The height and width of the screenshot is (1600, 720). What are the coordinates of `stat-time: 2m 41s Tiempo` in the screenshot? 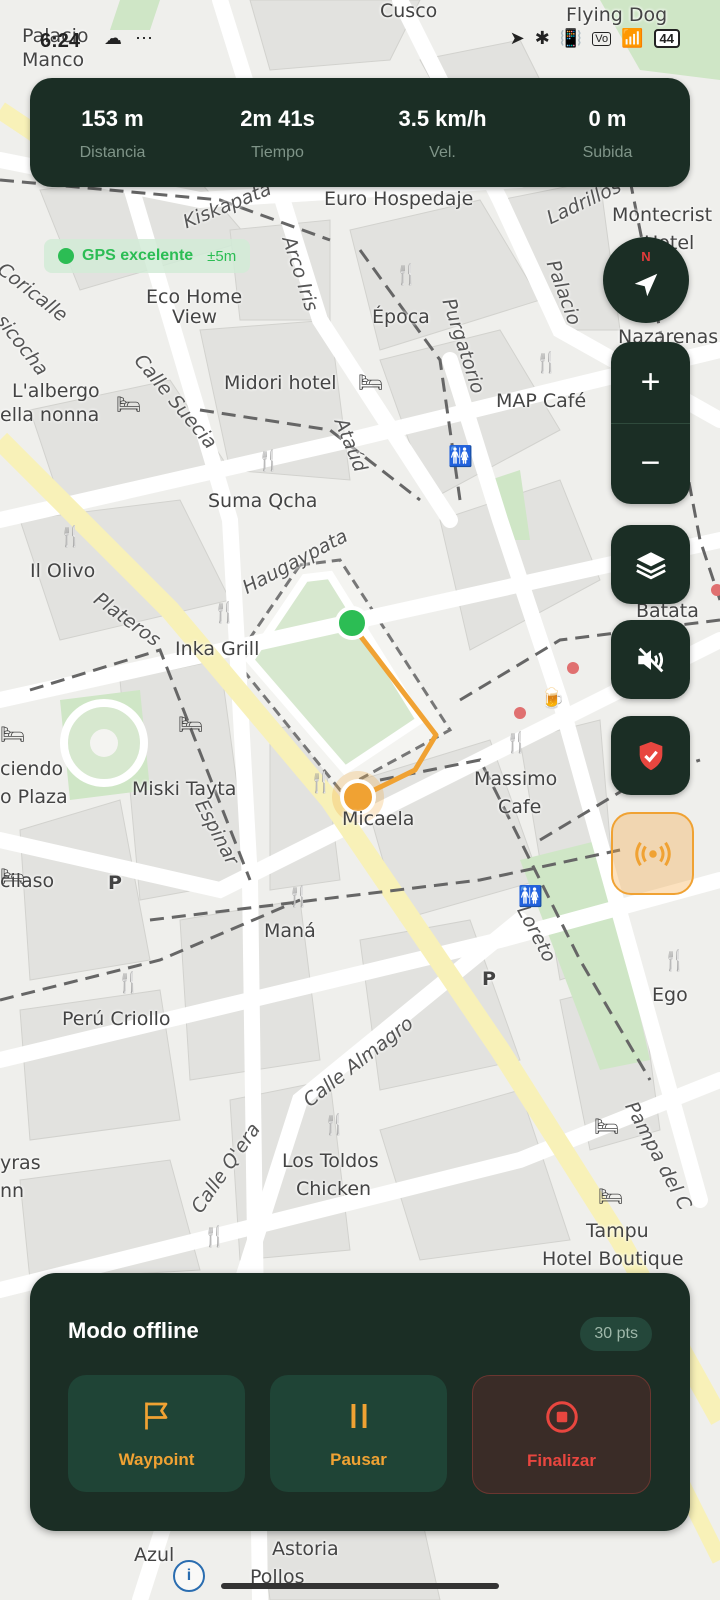 It's located at (277, 132).